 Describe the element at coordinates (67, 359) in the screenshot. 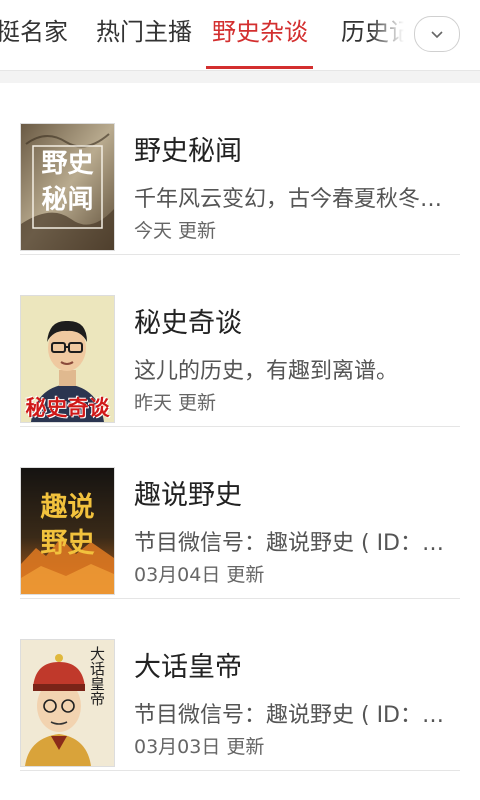

I see `program-cover: 秘史奇谈` at that location.